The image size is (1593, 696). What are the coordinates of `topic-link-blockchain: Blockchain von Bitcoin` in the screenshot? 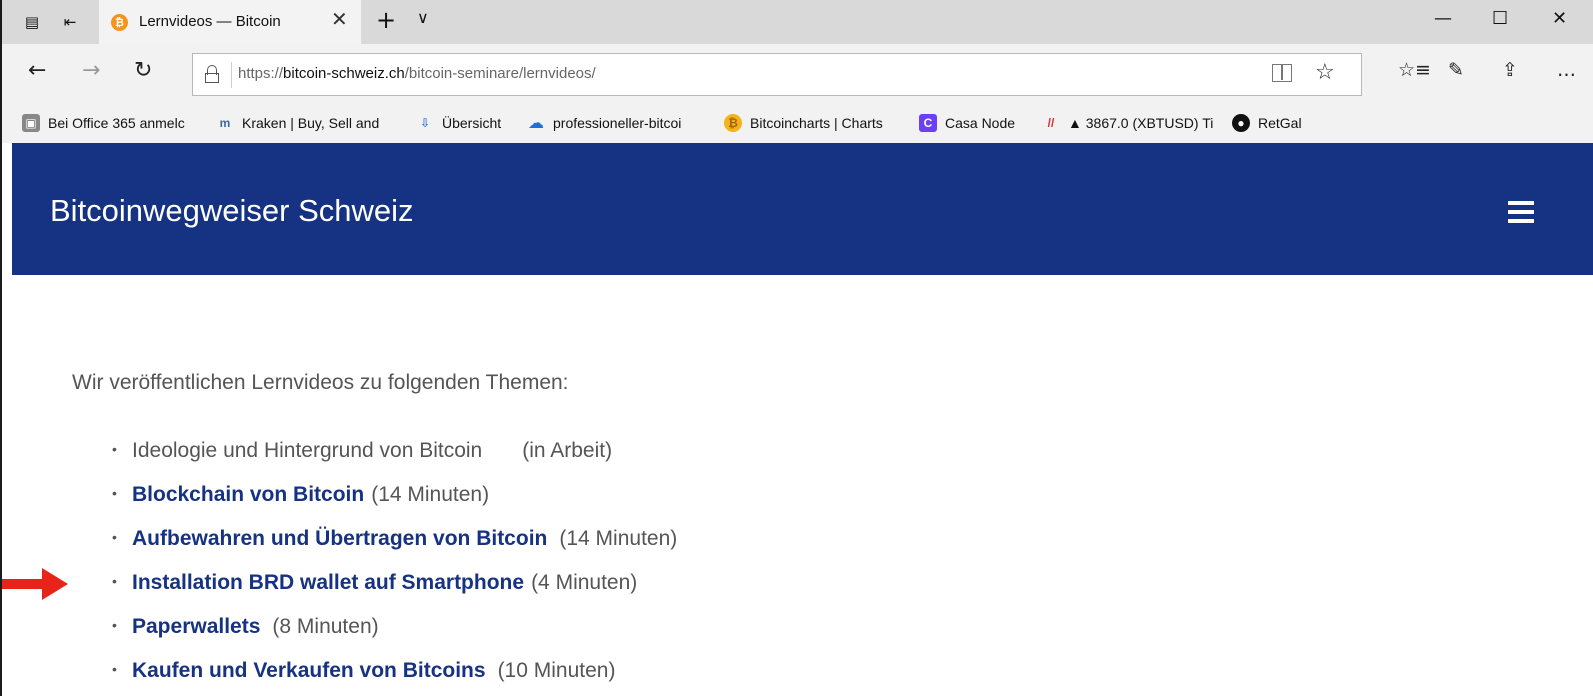 It's located at (248, 494).